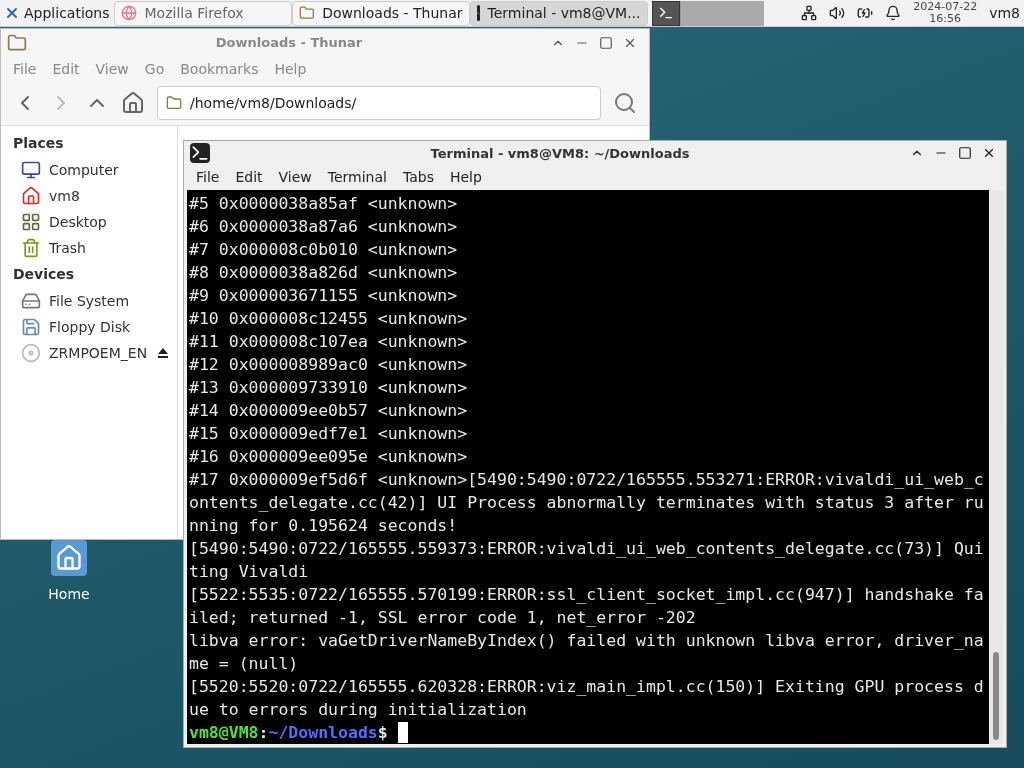 The image size is (1024, 768). Describe the element at coordinates (465, 178) in the screenshot. I see `menu-item: Help` at that location.